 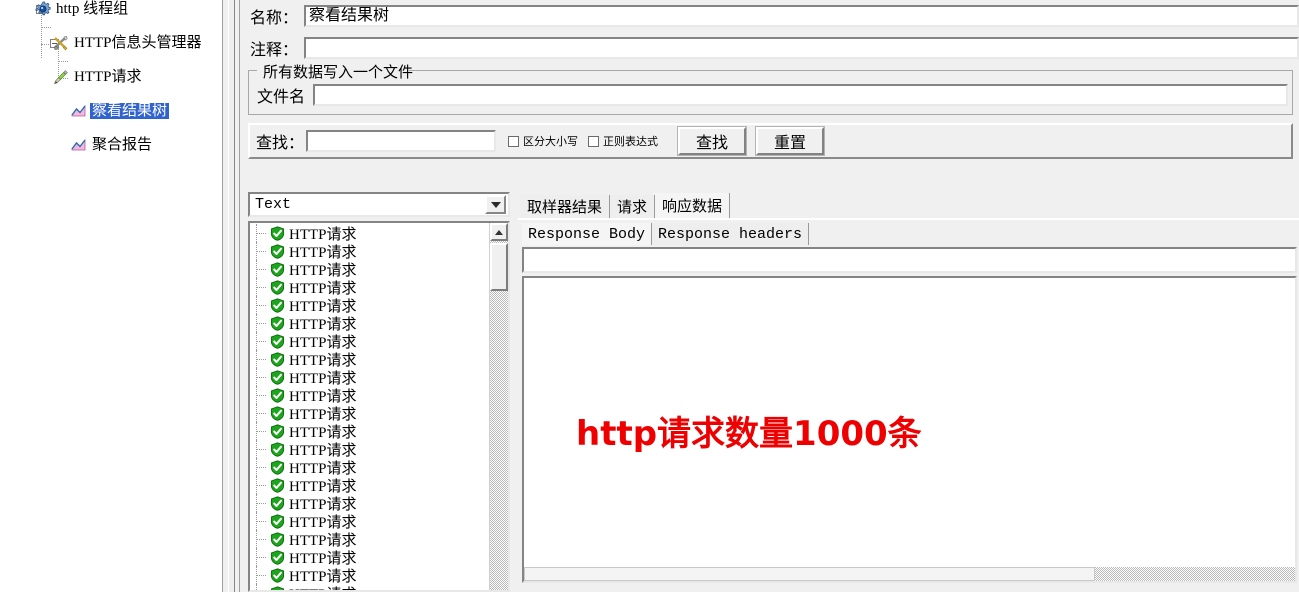 I want to click on case-sensitive-checkbox: 区分大小写, so click(x=543, y=141).